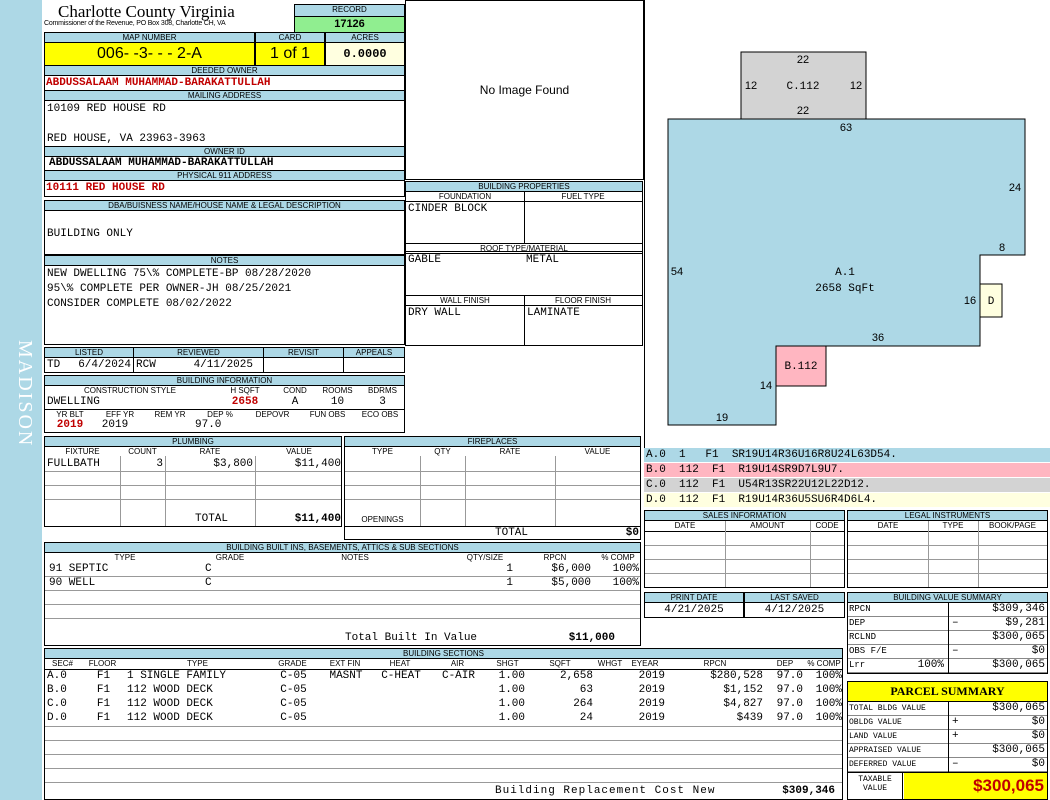  Describe the element at coordinates (290, 48) in the screenshot. I see `card-box: CARD 1 of 1` at that location.